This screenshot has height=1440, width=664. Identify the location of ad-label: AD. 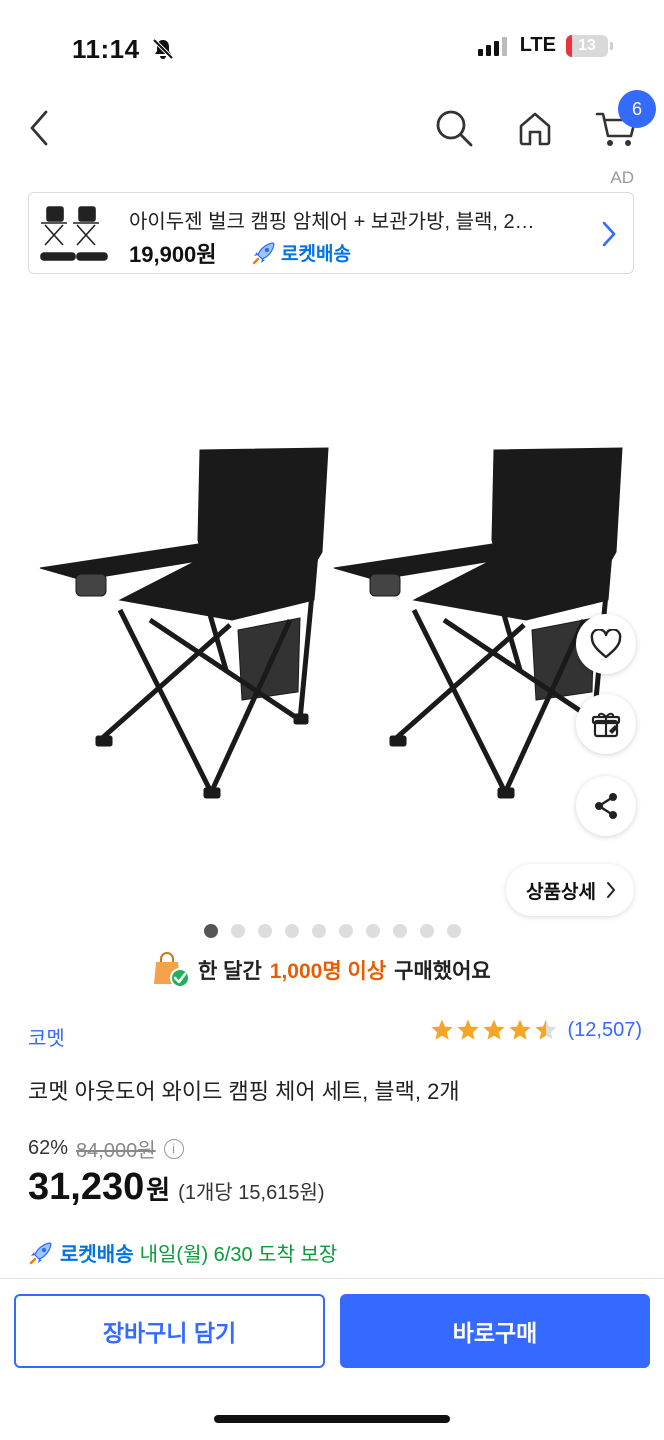
(622, 177).